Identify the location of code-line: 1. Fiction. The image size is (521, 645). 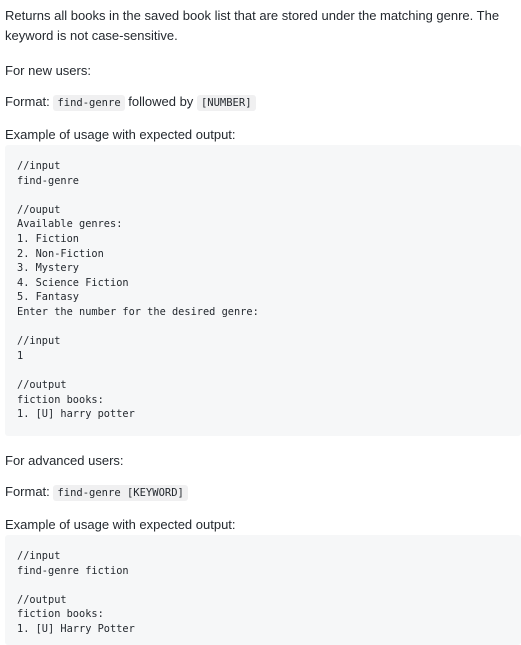
(48, 238).